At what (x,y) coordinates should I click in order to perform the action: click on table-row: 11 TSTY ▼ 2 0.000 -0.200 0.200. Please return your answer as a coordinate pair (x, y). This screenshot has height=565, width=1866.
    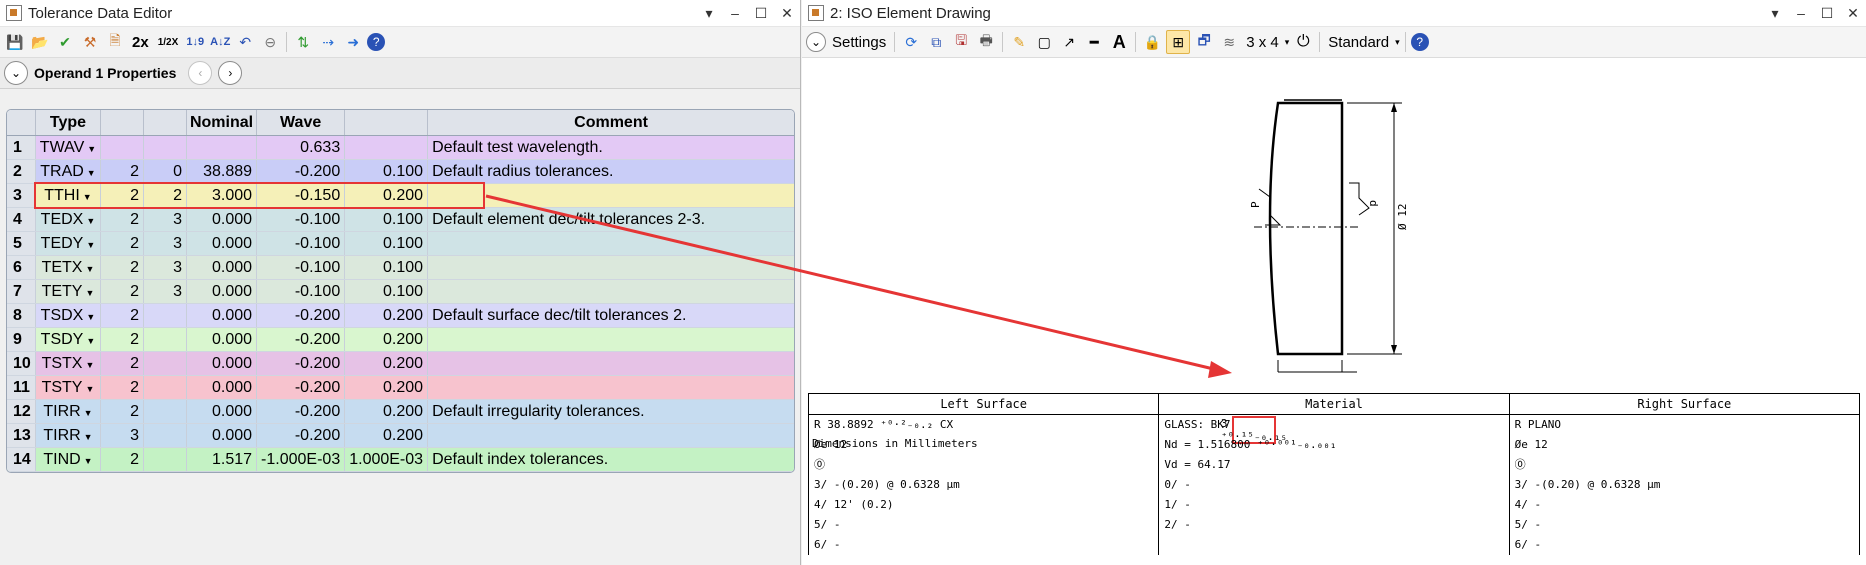
    Looking at the image, I should click on (400, 387).